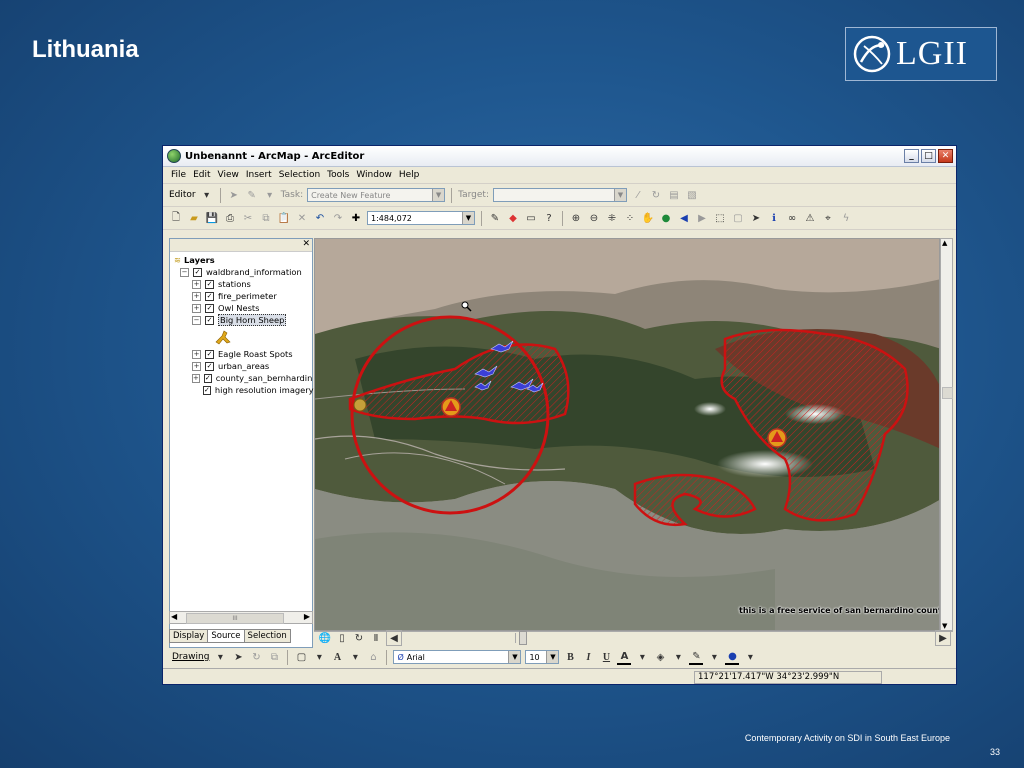  I want to click on back-arrow-icon: ◀, so click(684, 218).